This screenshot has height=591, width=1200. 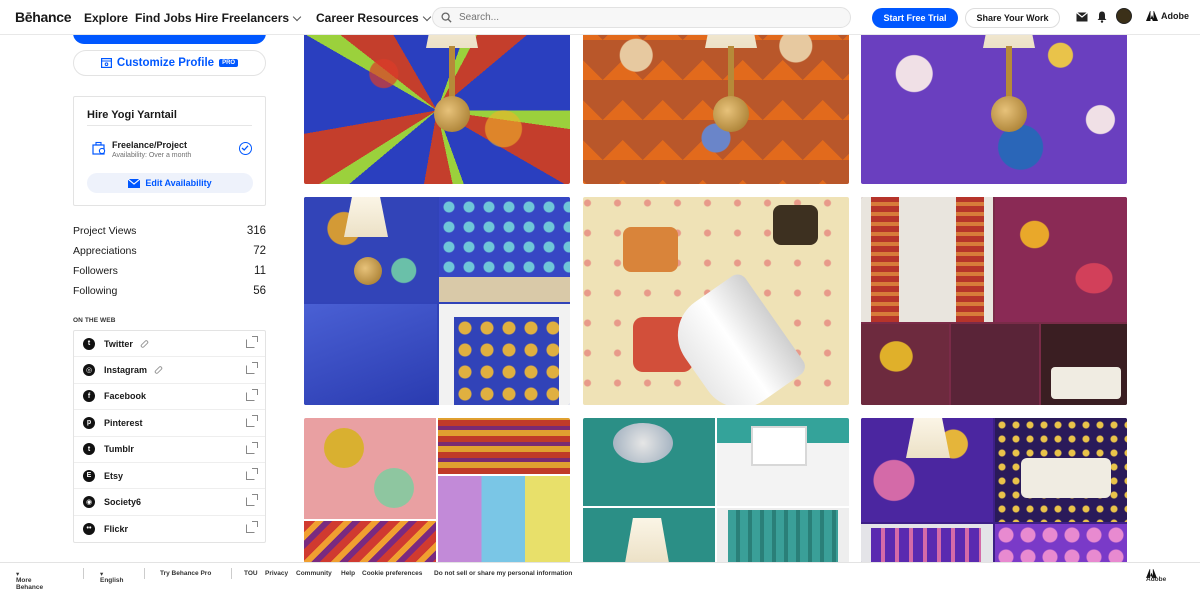 I want to click on search-bar, so click(x=641, y=17).